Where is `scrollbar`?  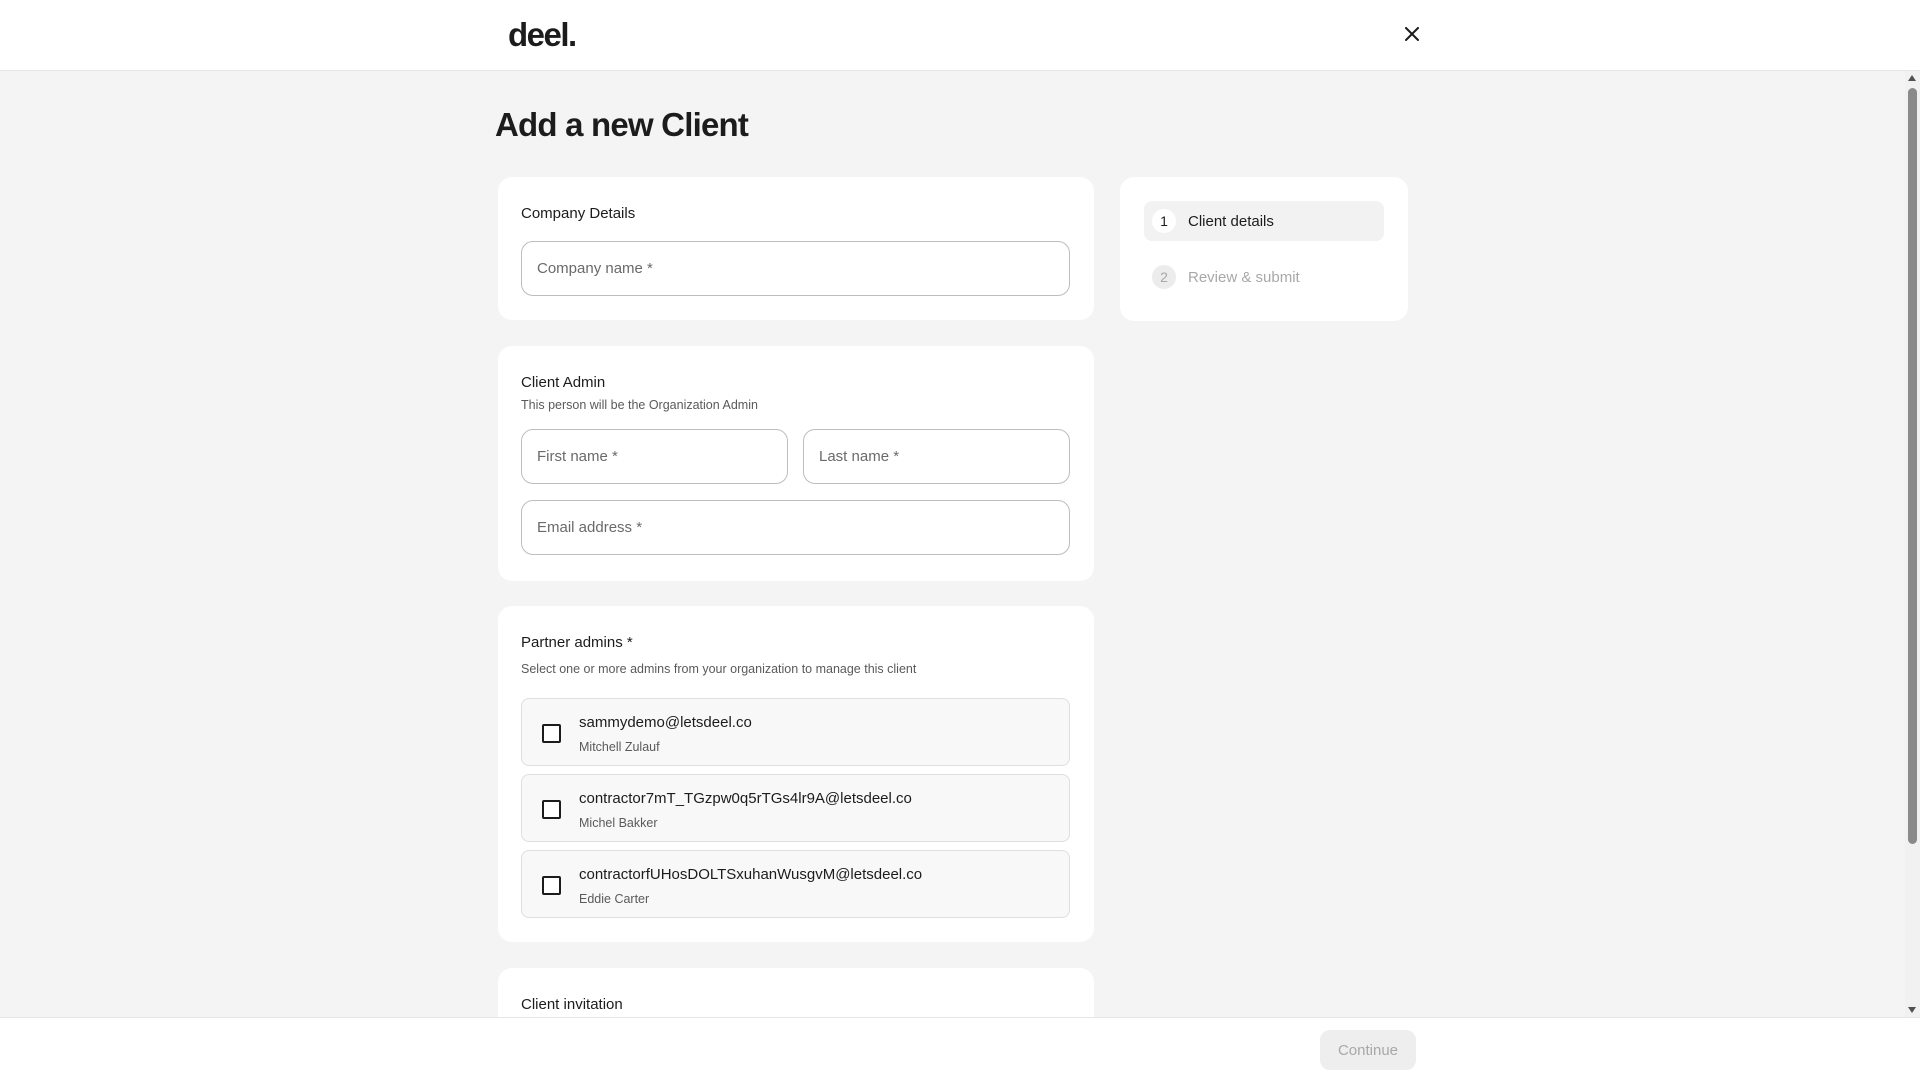 scrollbar is located at coordinates (1912, 544).